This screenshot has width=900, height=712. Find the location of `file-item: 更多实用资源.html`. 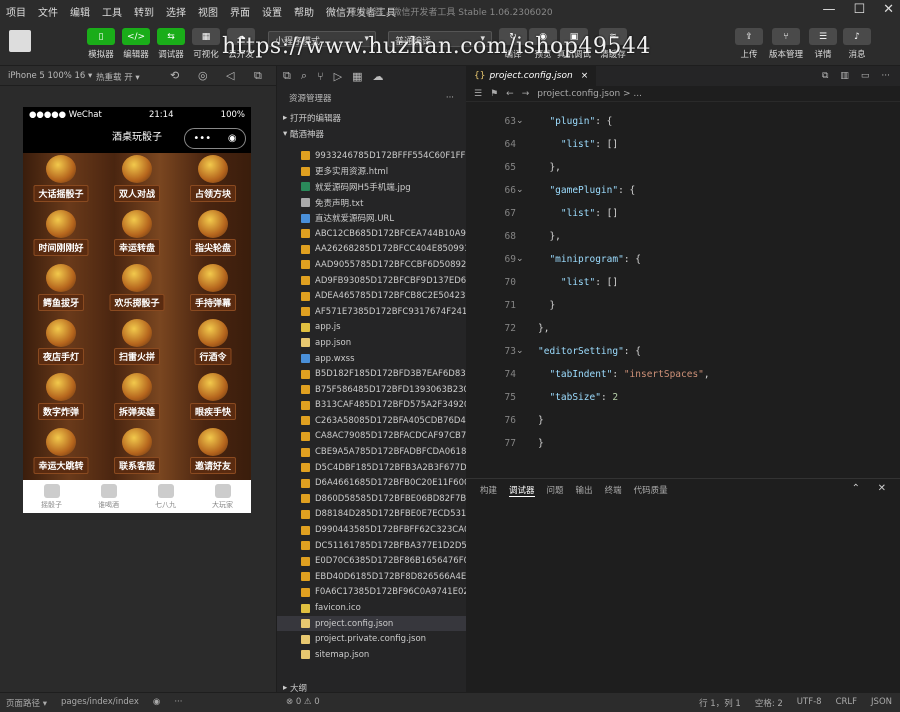

file-item: 更多实用资源.html is located at coordinates (372, 172).